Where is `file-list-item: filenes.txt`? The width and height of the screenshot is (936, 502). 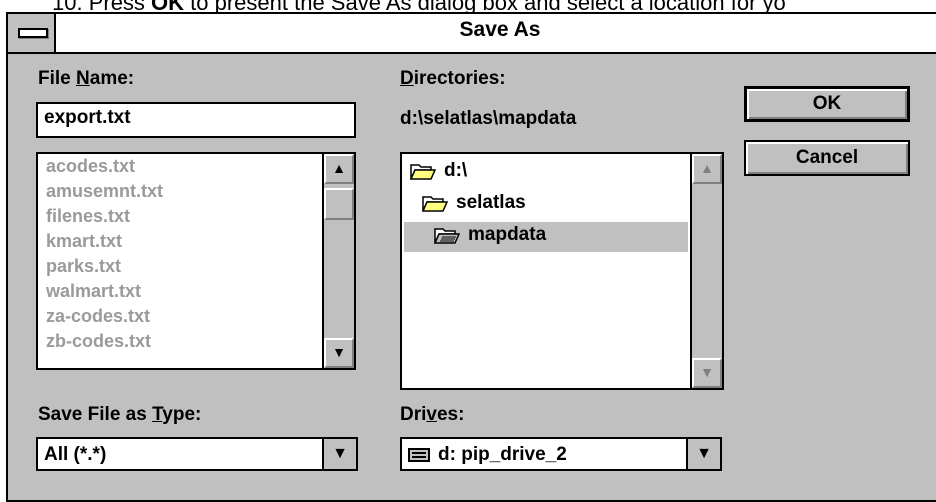
file-list-item: filenes.txt is located at coordinates (88, 216).